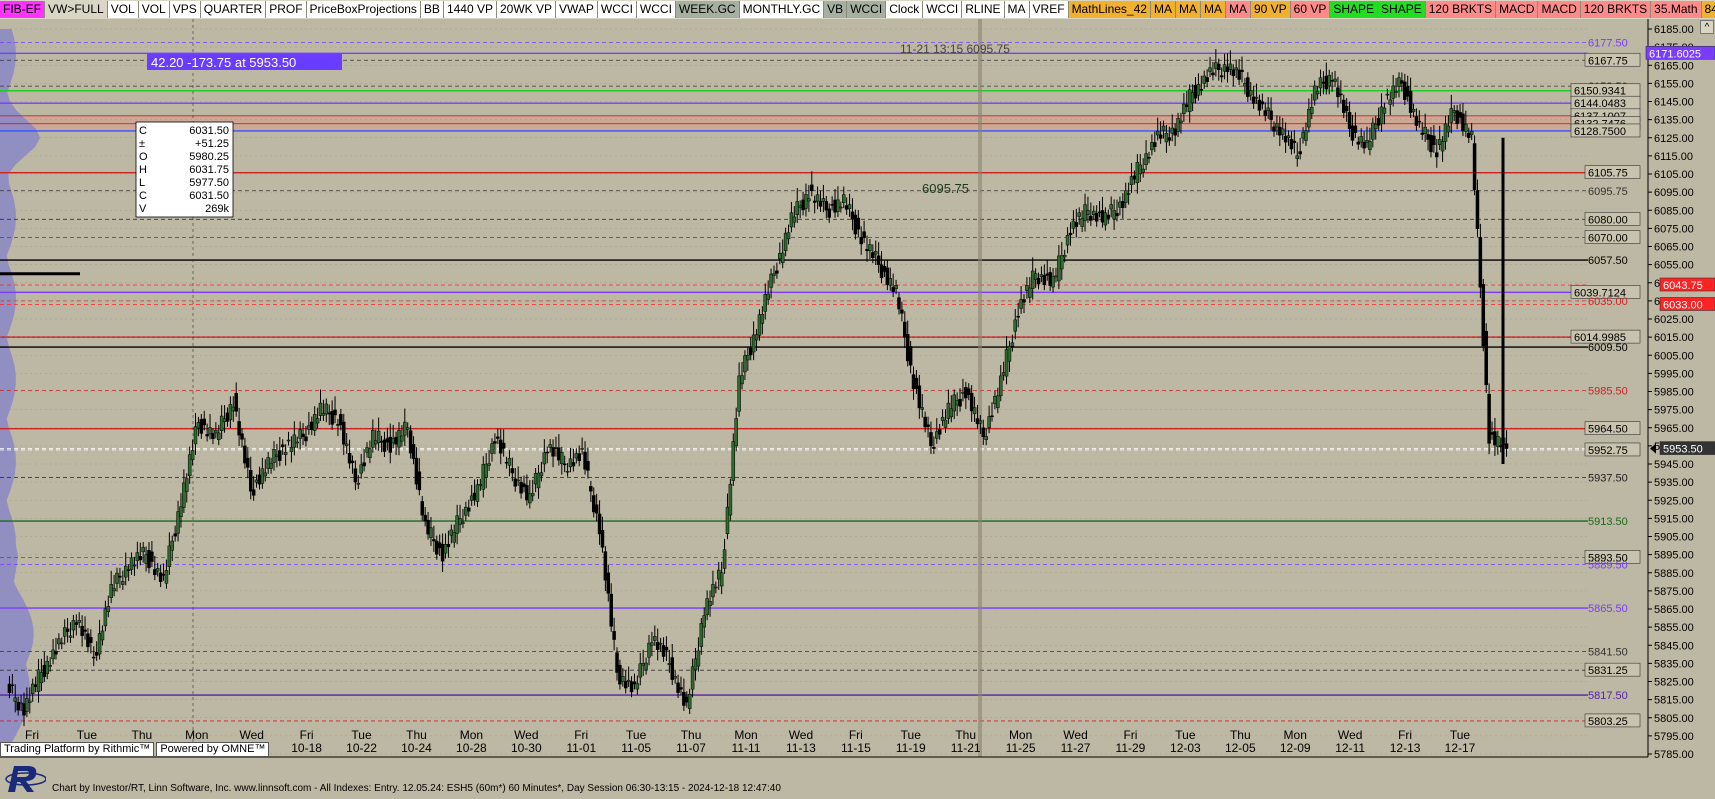 This screenshot has width=1715, height=799. I want to click on time-axis-day: Thu, so click(142, 735).